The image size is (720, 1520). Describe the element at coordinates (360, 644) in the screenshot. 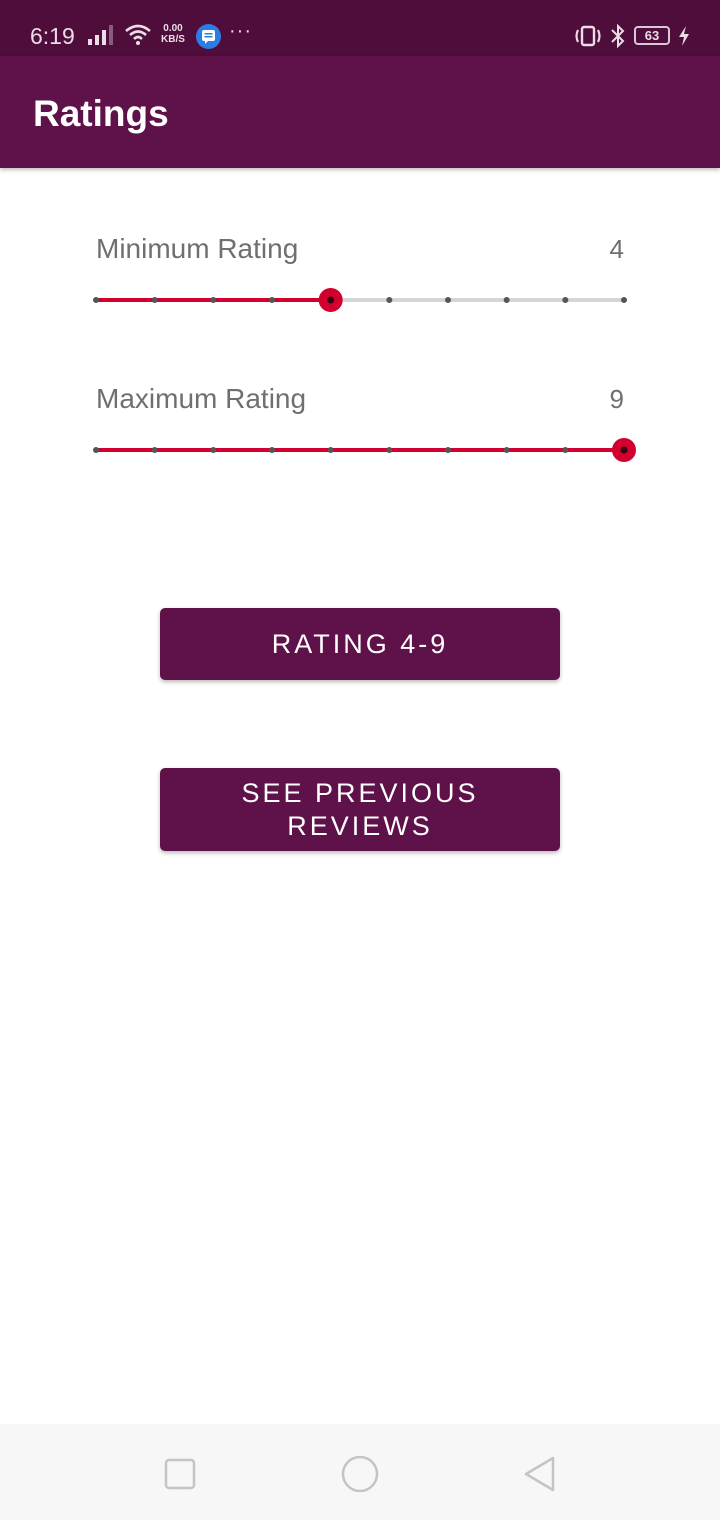

I see `rating-range-button: RATING 4-9` at that location.